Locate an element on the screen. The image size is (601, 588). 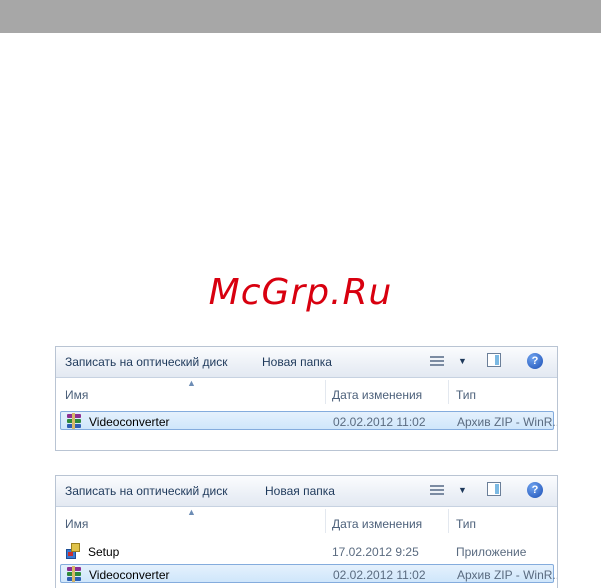
file-type: Приложение is located at coordinates (491, 552).